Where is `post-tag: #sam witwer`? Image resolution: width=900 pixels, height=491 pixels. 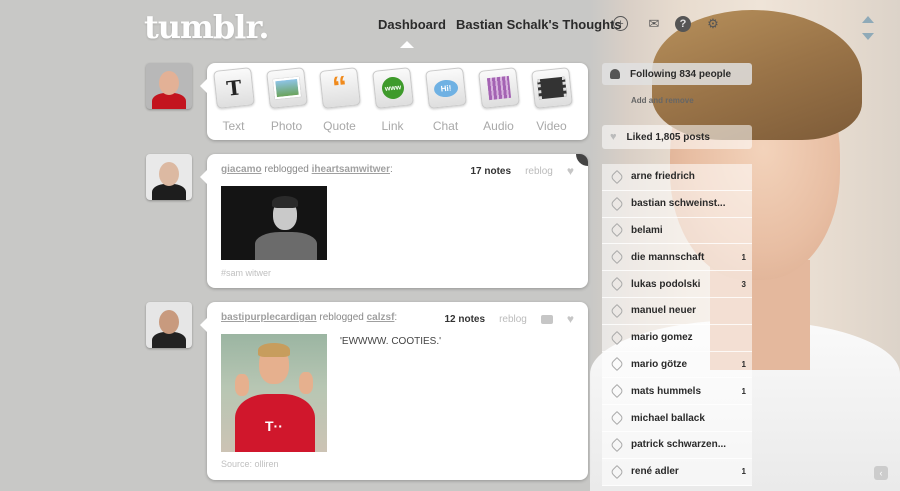 post-tag: #sam witwer is located at coordinates (246, 273).